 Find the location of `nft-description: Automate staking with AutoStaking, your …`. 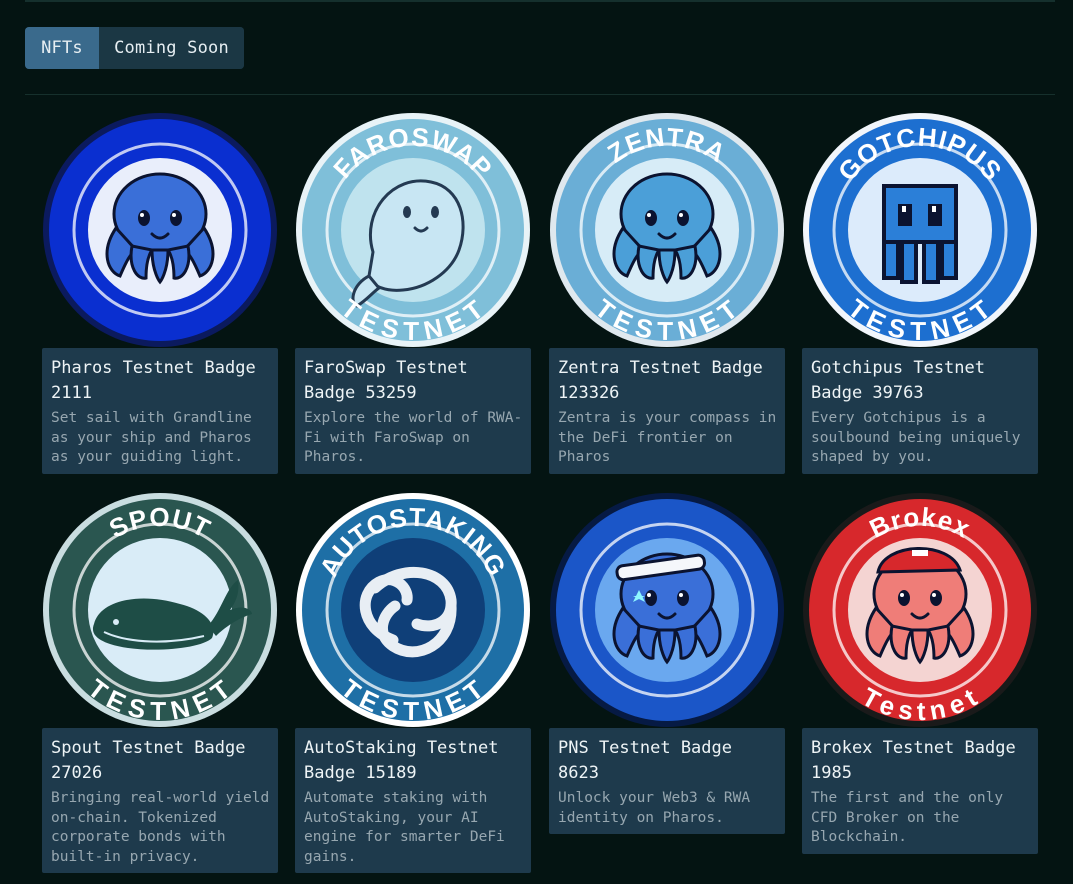

nft-description: Automate staking with AutoStaking, your … is located at coordinates (404, 827).